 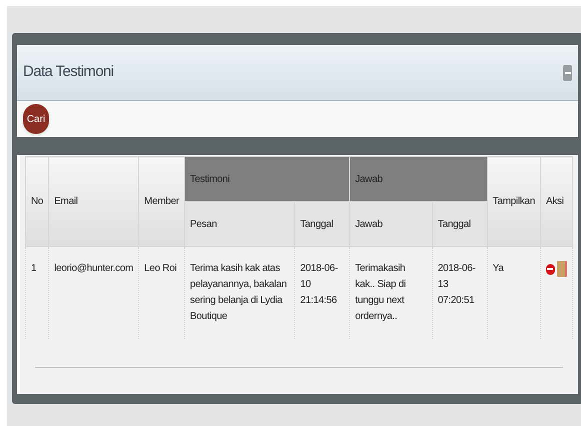 What do you see at coordinates (37, 292) in the screenshot?
I see `table-cell: 1` at bounding box center [37, 292].